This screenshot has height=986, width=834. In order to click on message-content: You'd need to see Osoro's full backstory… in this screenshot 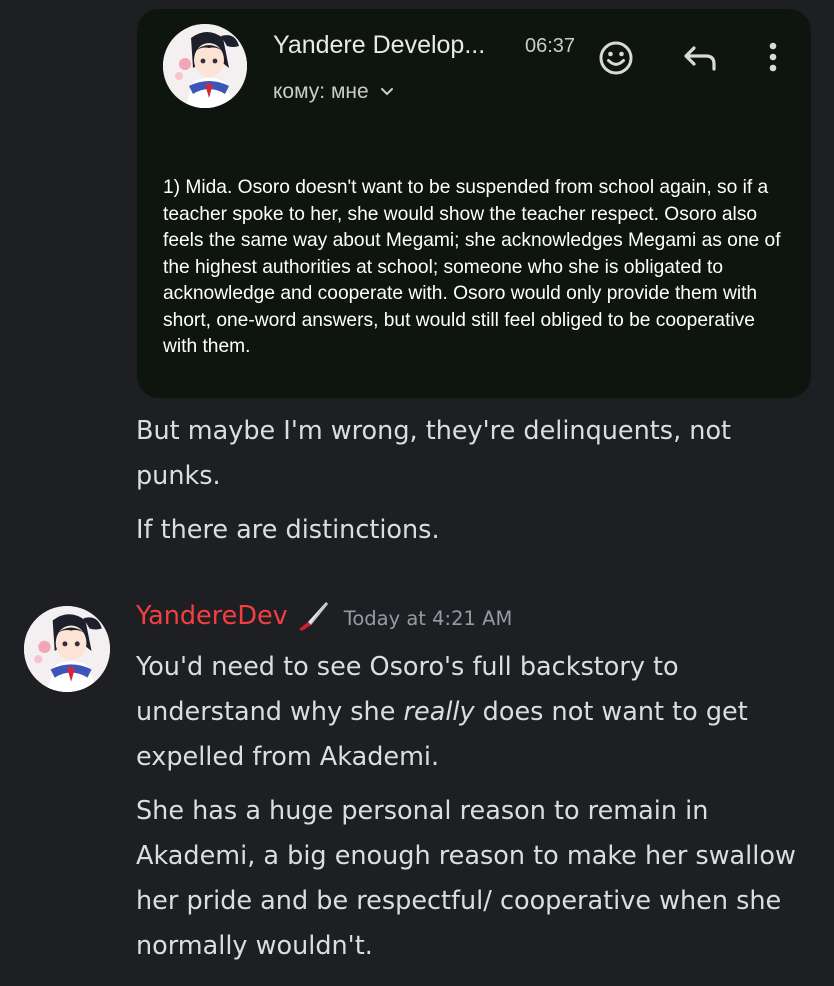, I will do `click(476, 712)`.